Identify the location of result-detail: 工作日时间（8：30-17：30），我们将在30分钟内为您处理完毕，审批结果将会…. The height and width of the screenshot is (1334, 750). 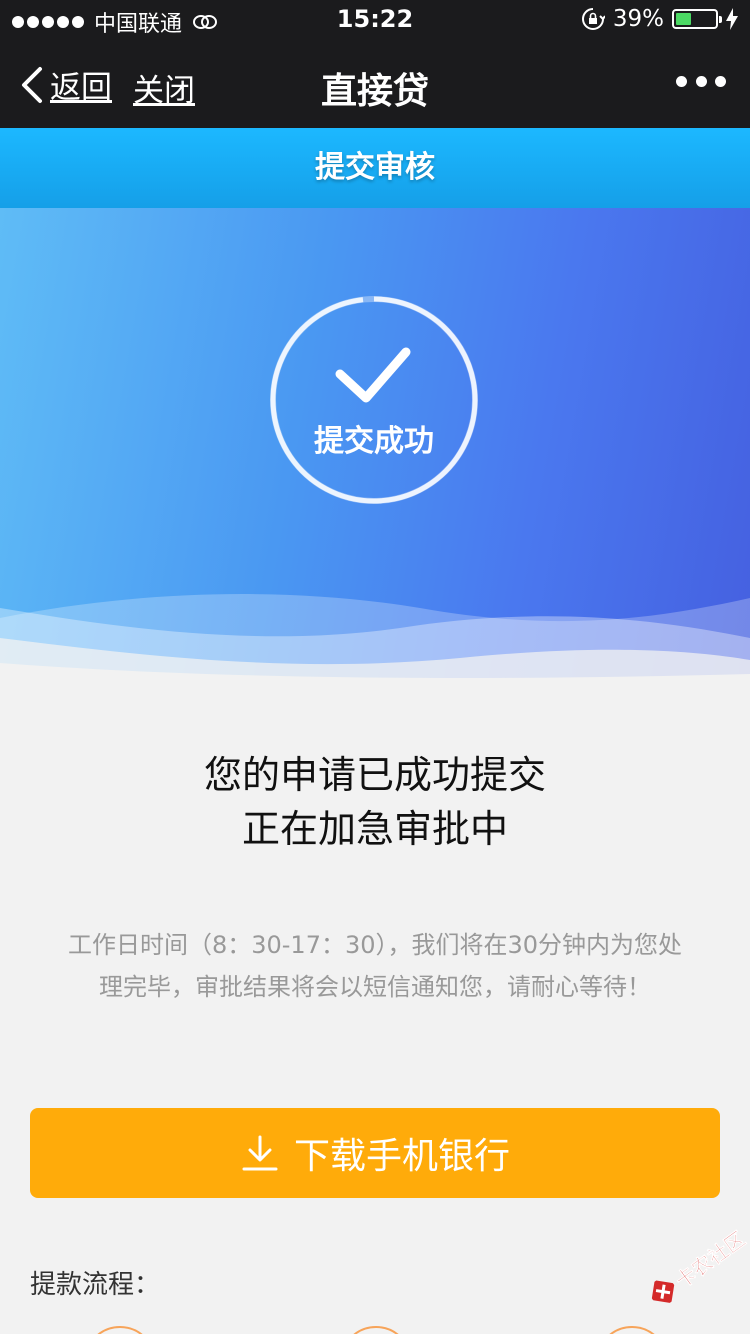
(375, 966).